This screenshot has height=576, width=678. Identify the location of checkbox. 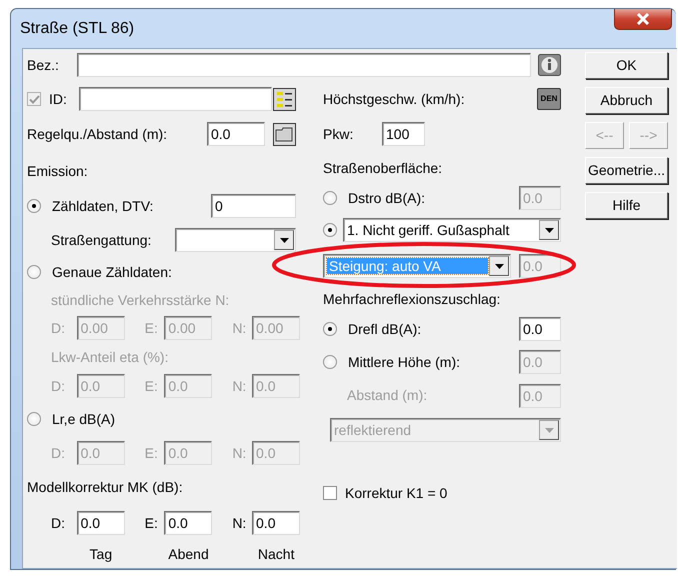
(330, 493).